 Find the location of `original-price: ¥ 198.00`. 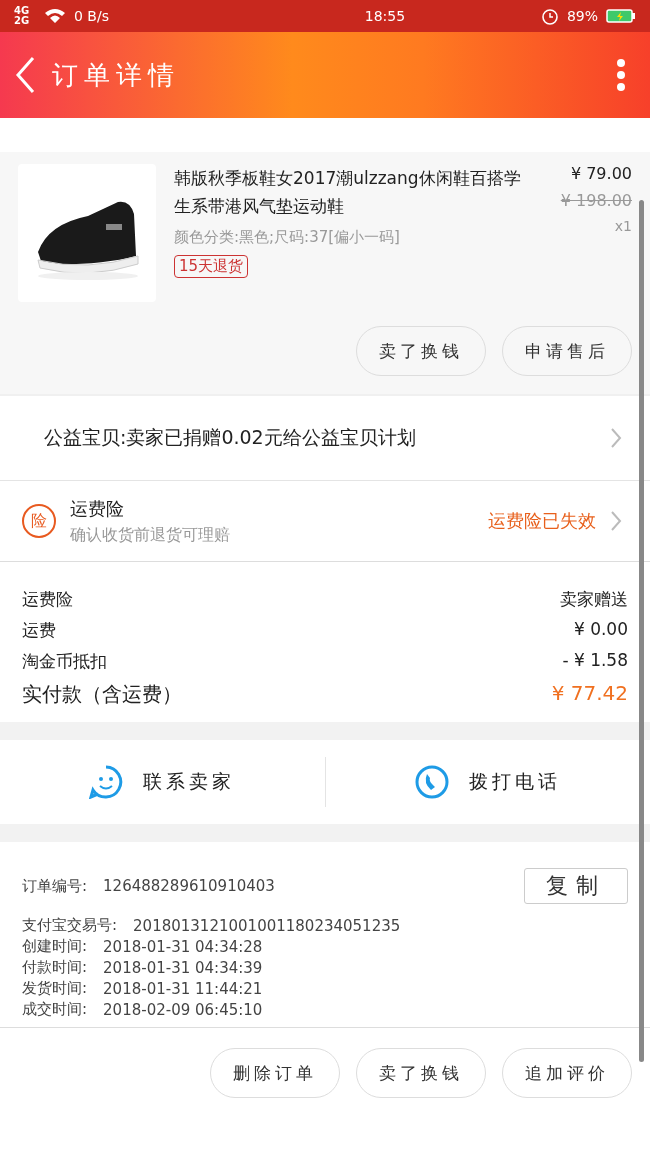

original-price: ¥ 198.00 is located at coordinates (596, 200).